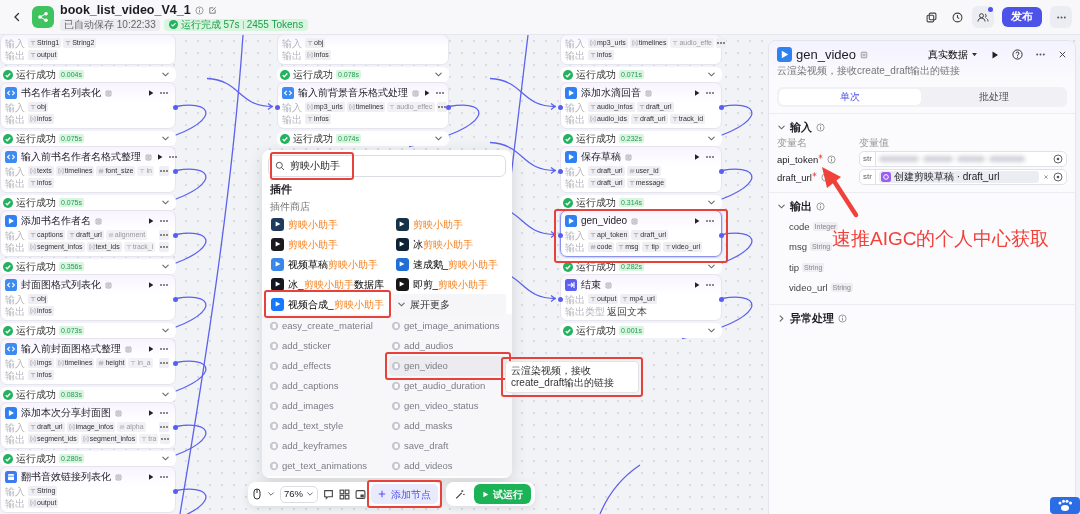  I want to click on search-field: 剪映小助手, so click(387, 166).